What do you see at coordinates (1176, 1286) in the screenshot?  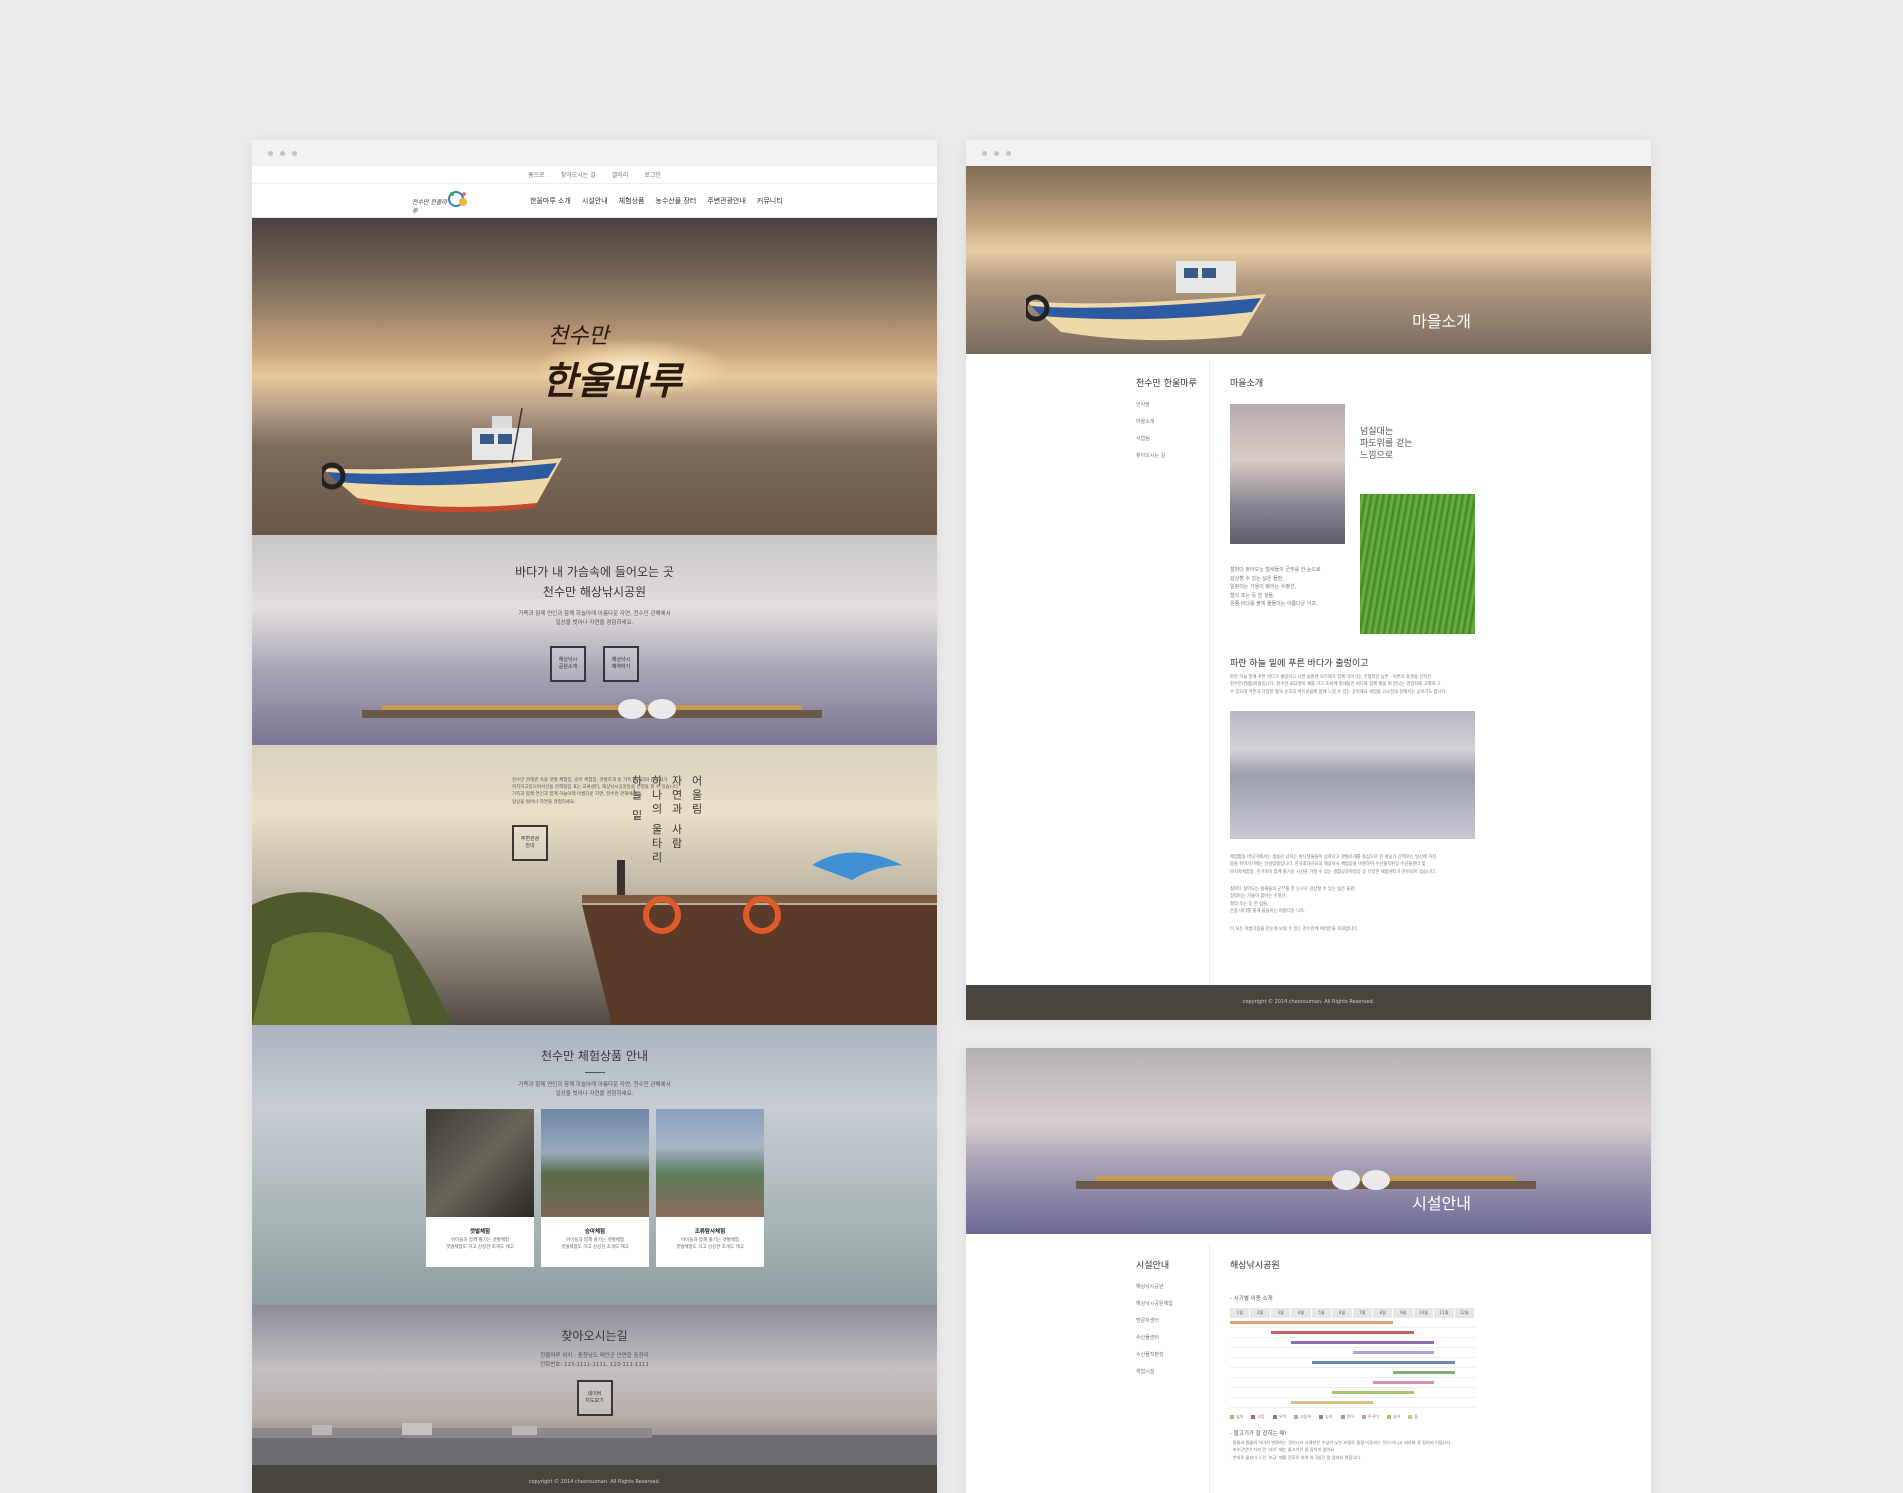 I see `side-nav-item: 해상낚시공원` at bounding box center [1176, 1286].